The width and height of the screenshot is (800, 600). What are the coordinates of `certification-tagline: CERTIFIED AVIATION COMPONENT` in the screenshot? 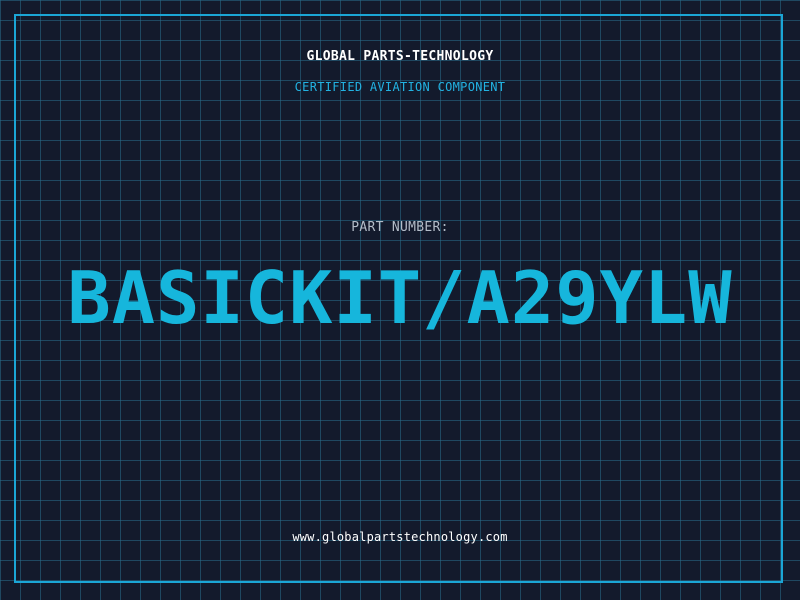 It's located at (400, 87).